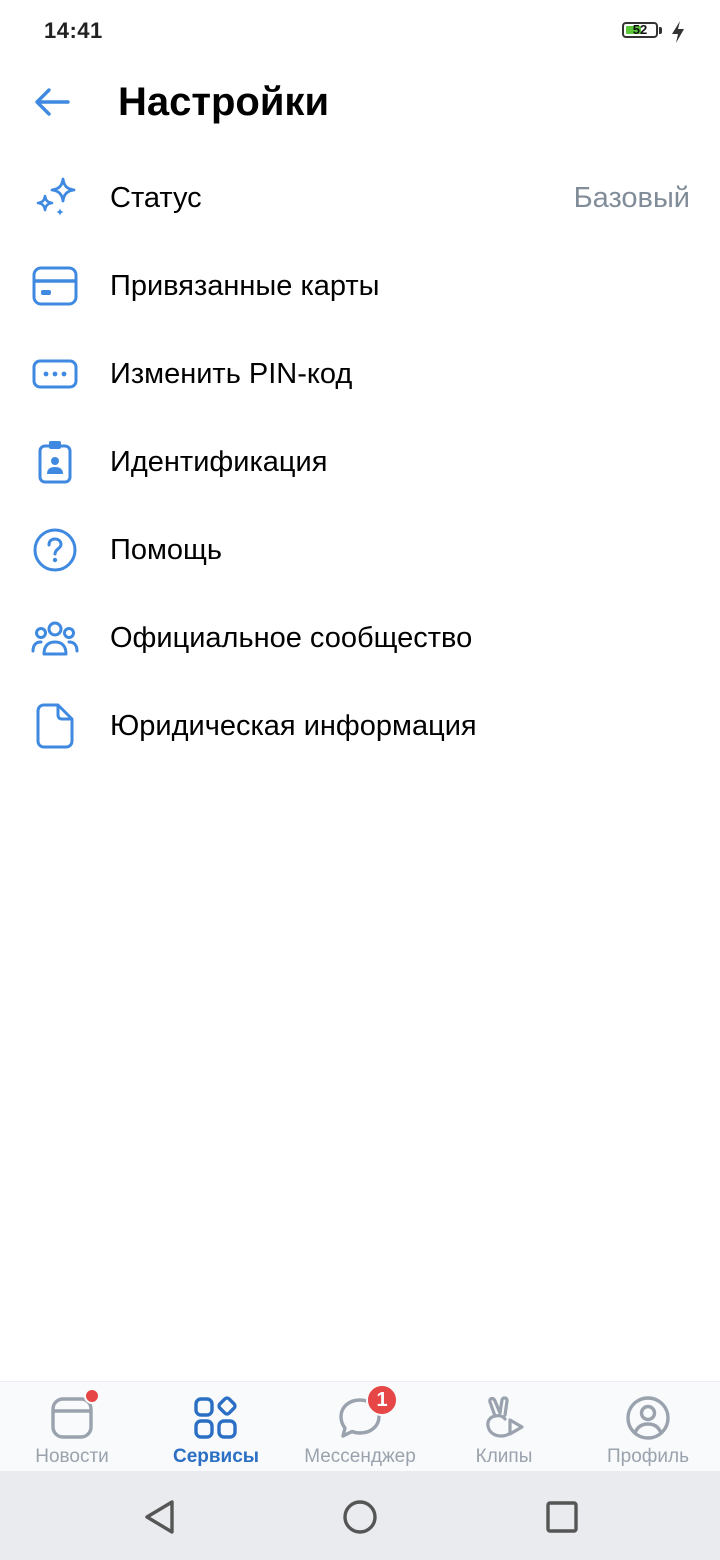 The image size is (720, 1560). I want to click on triangle-back-icon, so click(159, 1517).